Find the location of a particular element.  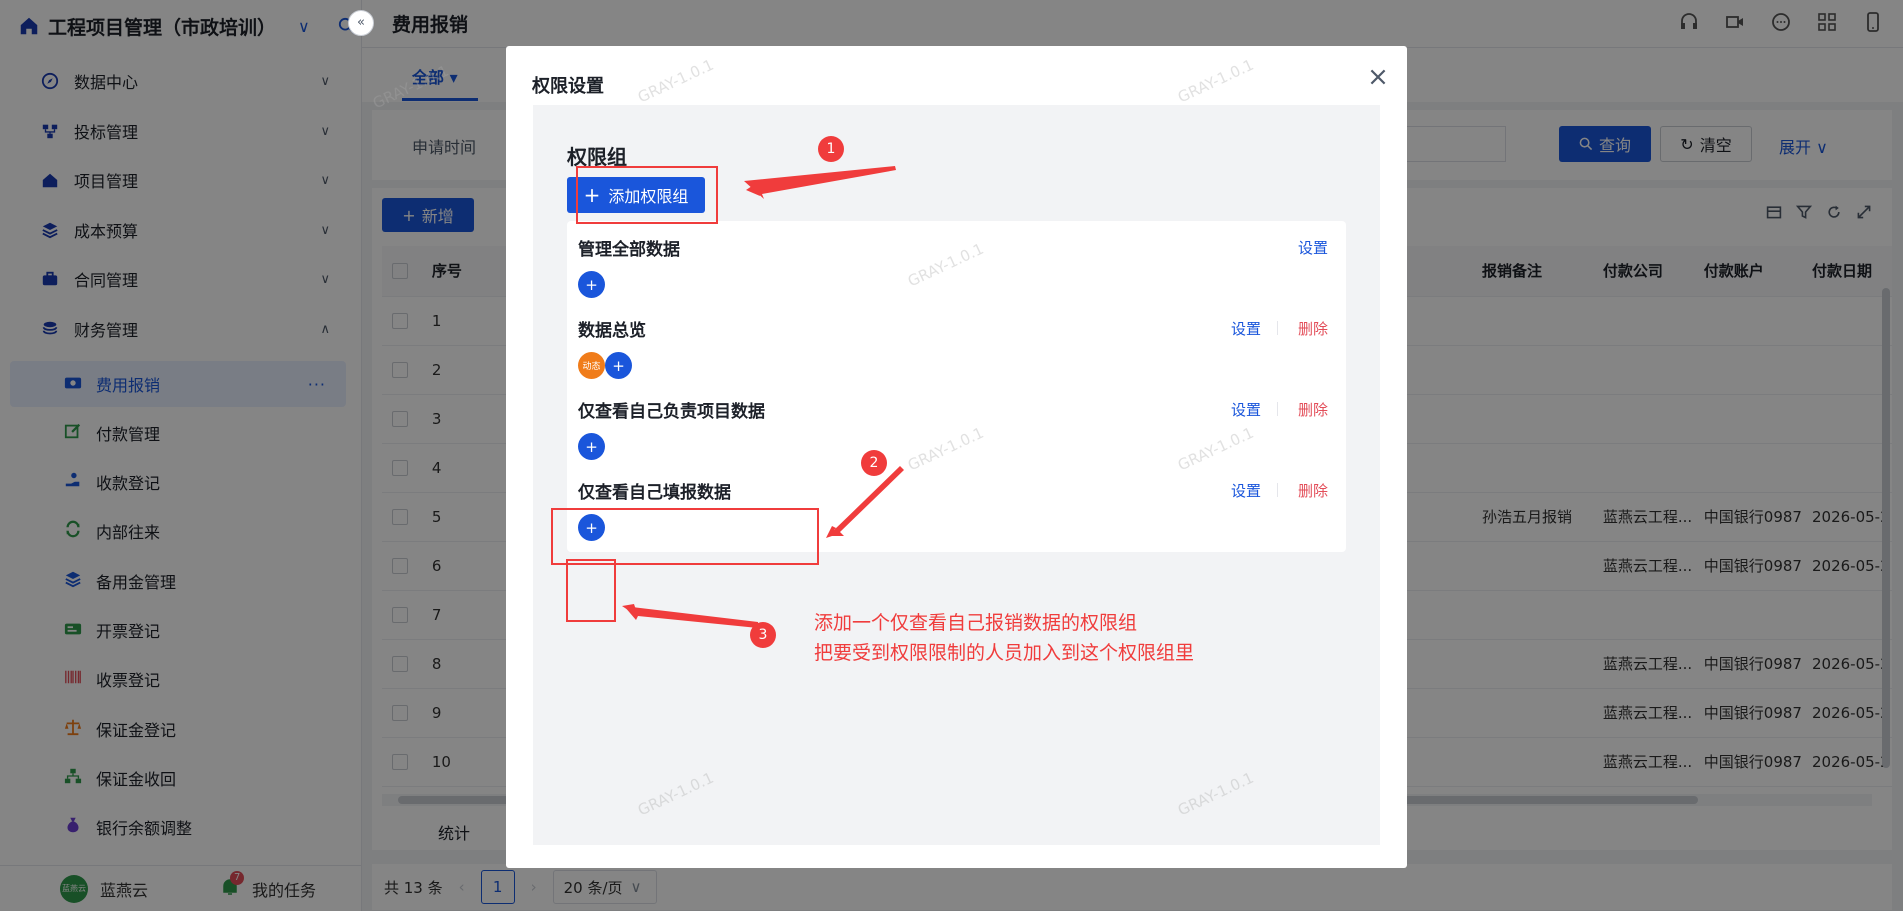

annotation-number: 3 is located at coordinates (763, 635).